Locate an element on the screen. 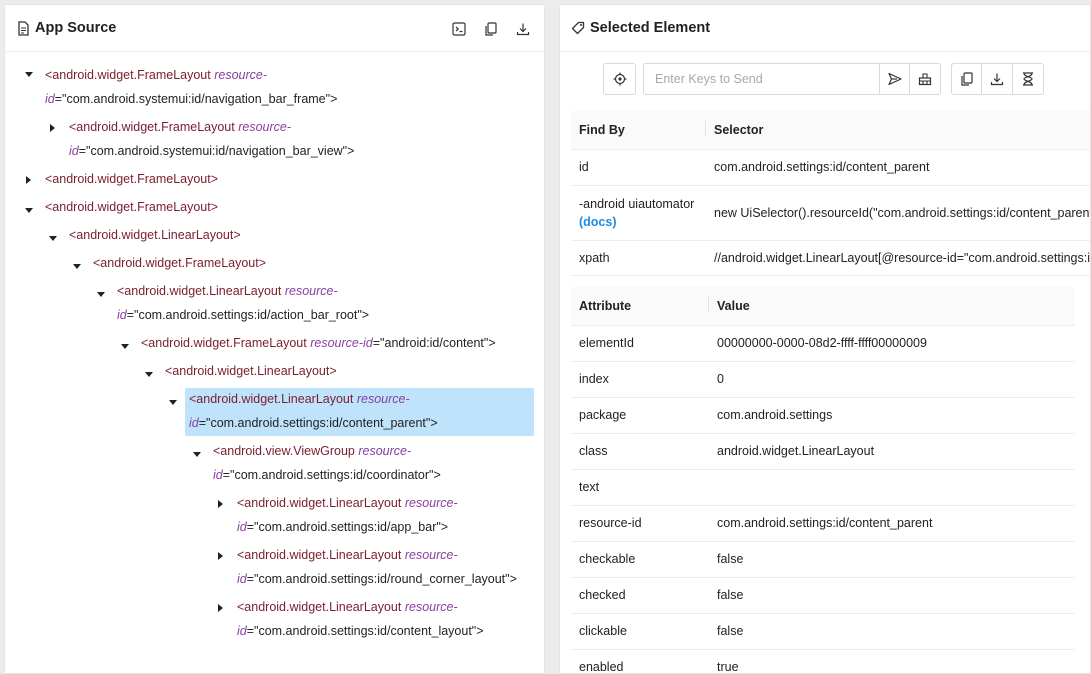 Image resolution: width=1091 pixels, height=674 pixels. node-attr: resource-id is located at coordinates (341, 343).